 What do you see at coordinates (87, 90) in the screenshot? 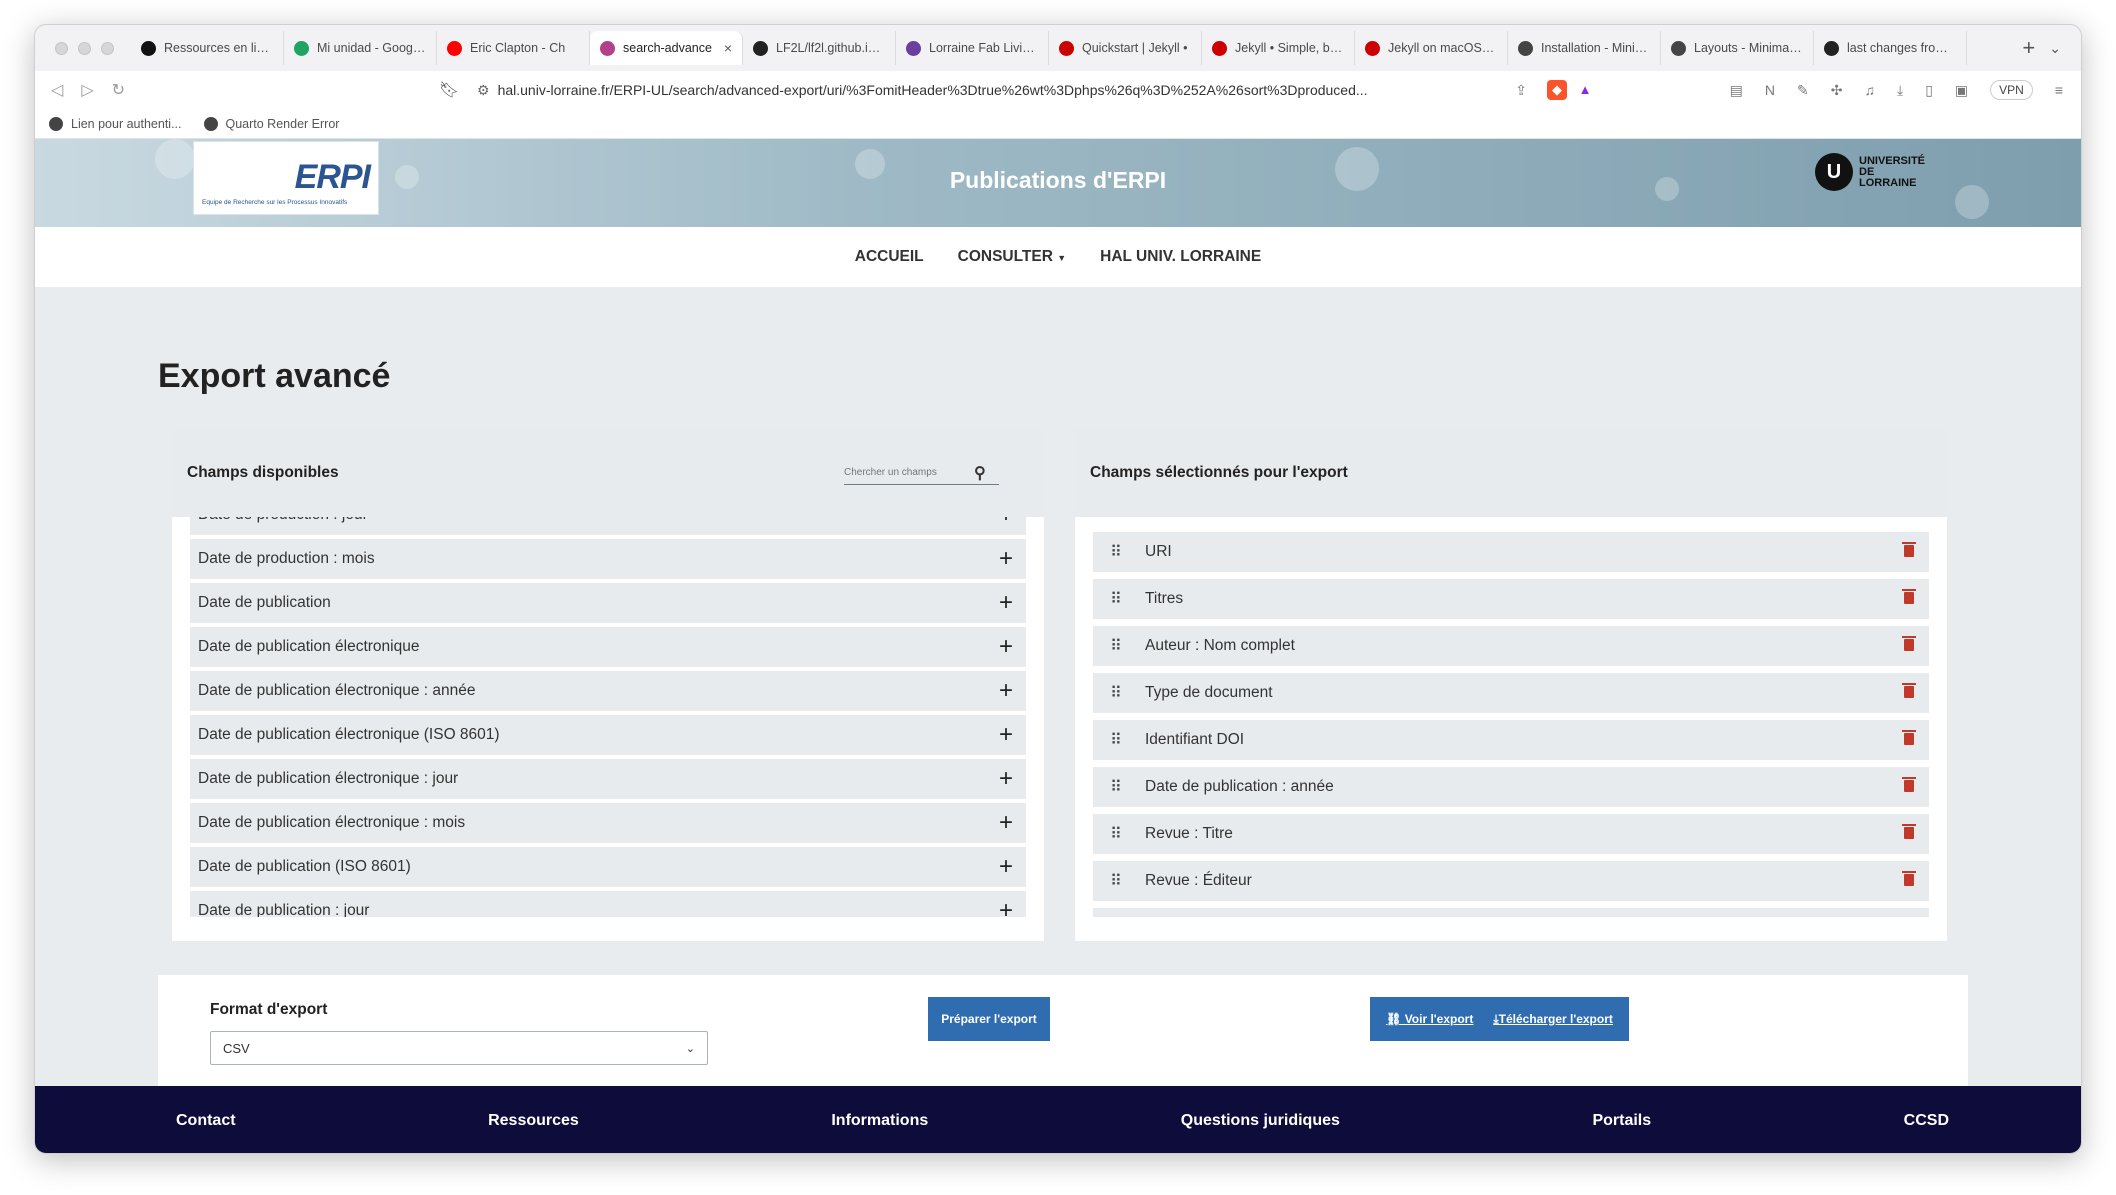
I see `forward-icon: ▷` at bounding box center [87, 90].